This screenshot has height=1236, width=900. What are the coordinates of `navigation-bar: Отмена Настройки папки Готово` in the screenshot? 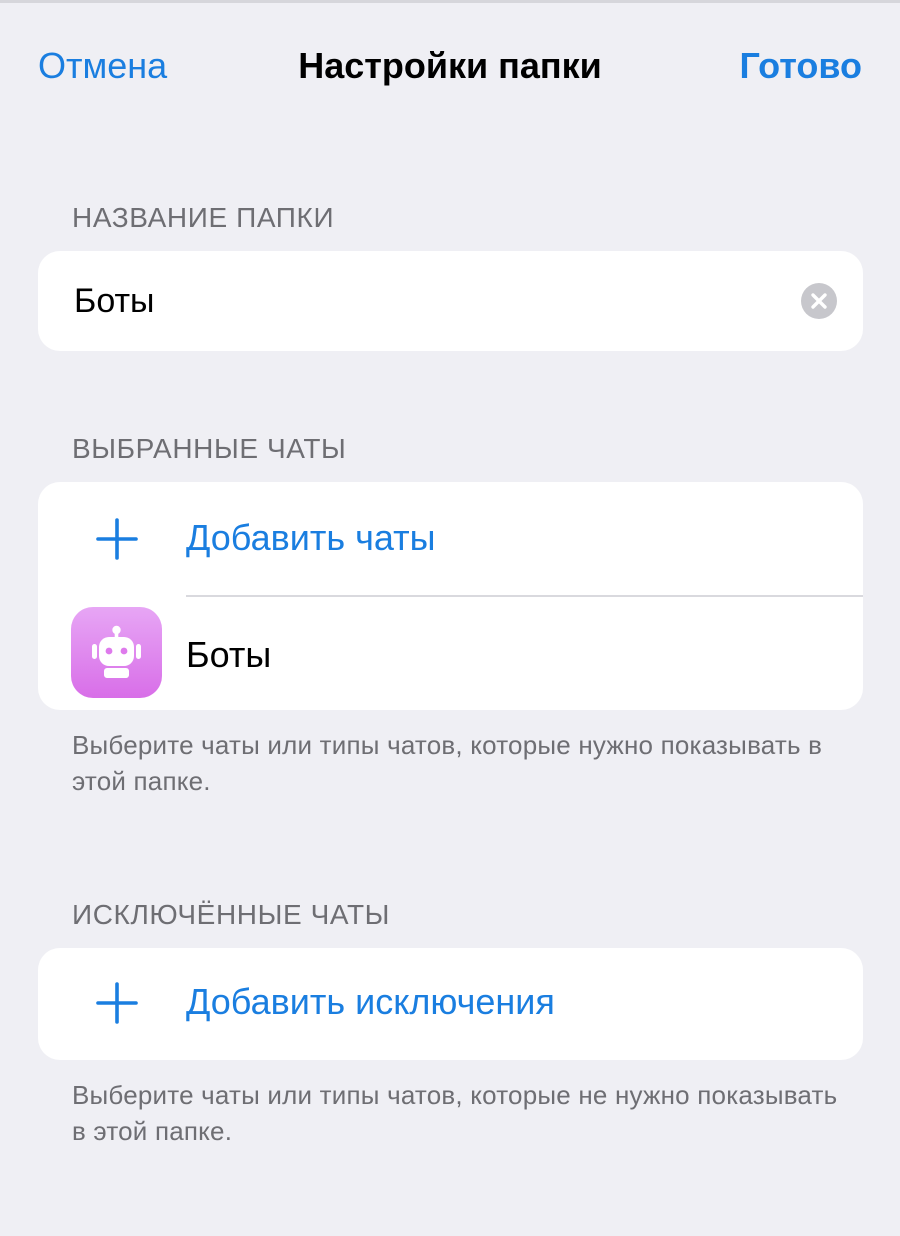 It's located at (450, 66).